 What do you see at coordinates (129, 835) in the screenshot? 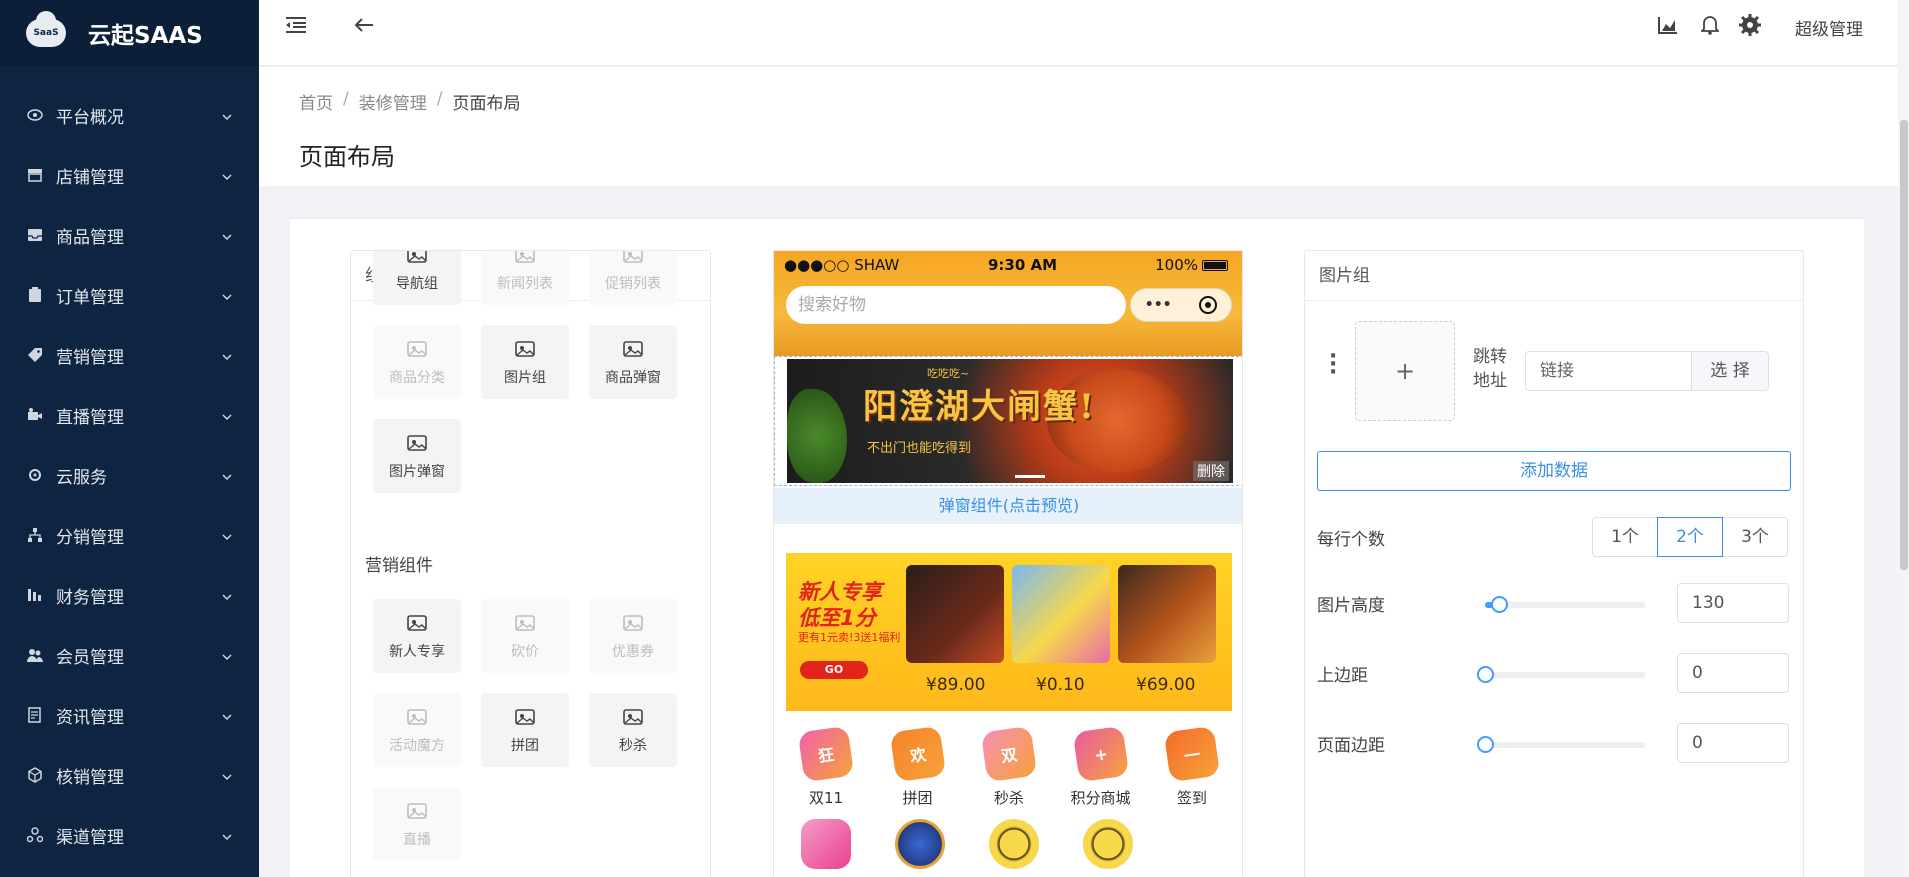
I see `sidebar-item: 渠道管理` at bounding box center [129, 835].